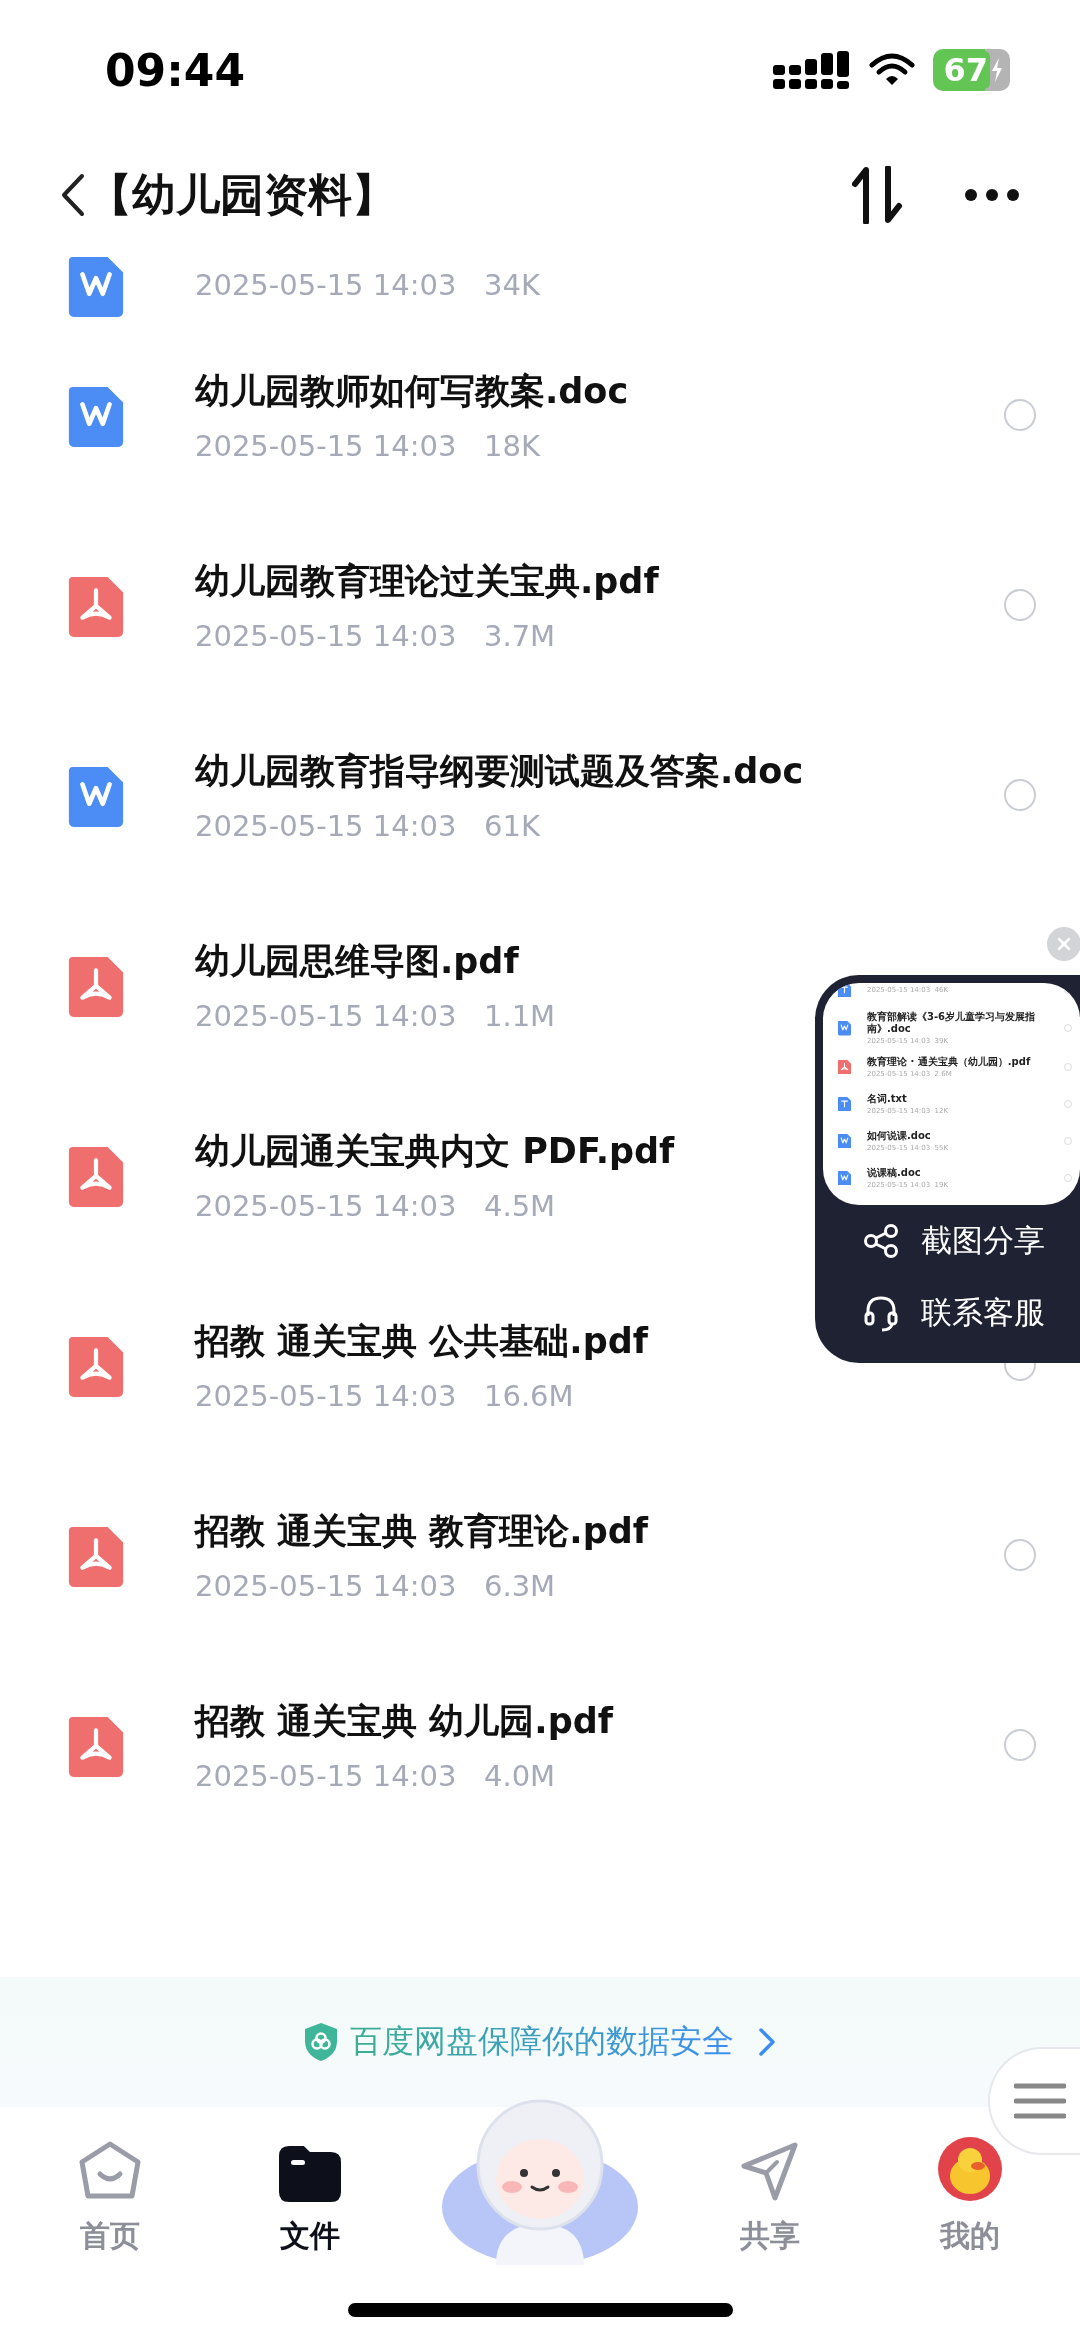 The width and height of the screenshot is (1080, 2337). Describe the element at coordinates (952, 1023) in the screenshot. I see `file-name: 教育部解读《3-6岁儿童学习与发展指南》.doc` at that location.